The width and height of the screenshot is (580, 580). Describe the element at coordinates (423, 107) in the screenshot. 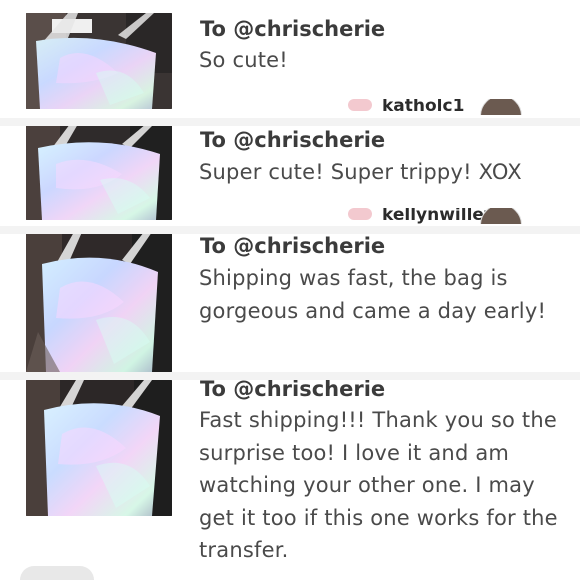

I see `comment-username: katholc1` at that location.